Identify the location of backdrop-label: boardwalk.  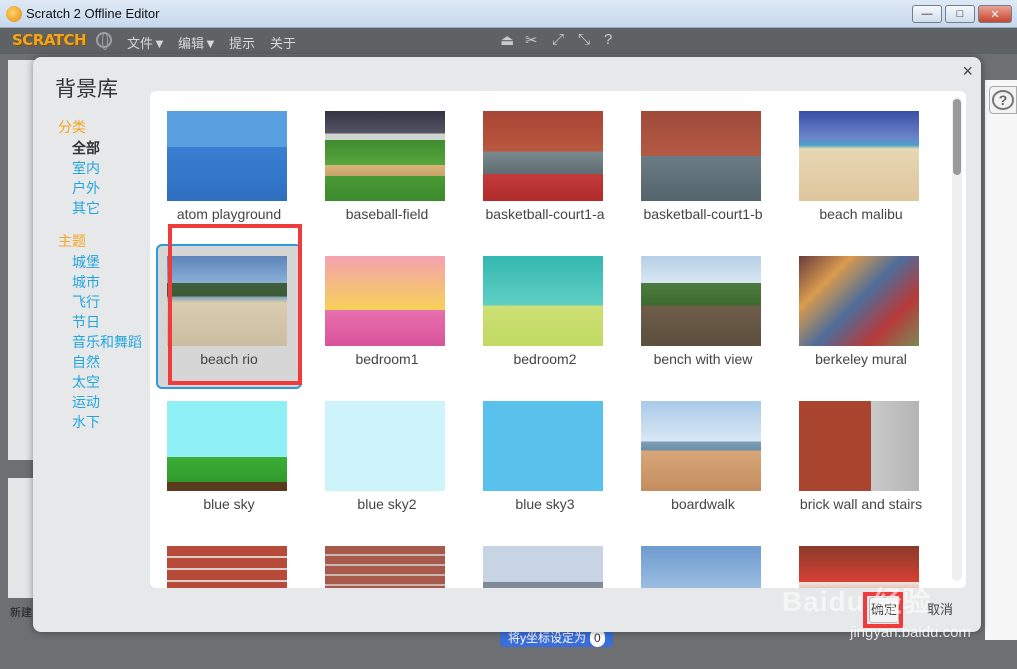
(703, 504).